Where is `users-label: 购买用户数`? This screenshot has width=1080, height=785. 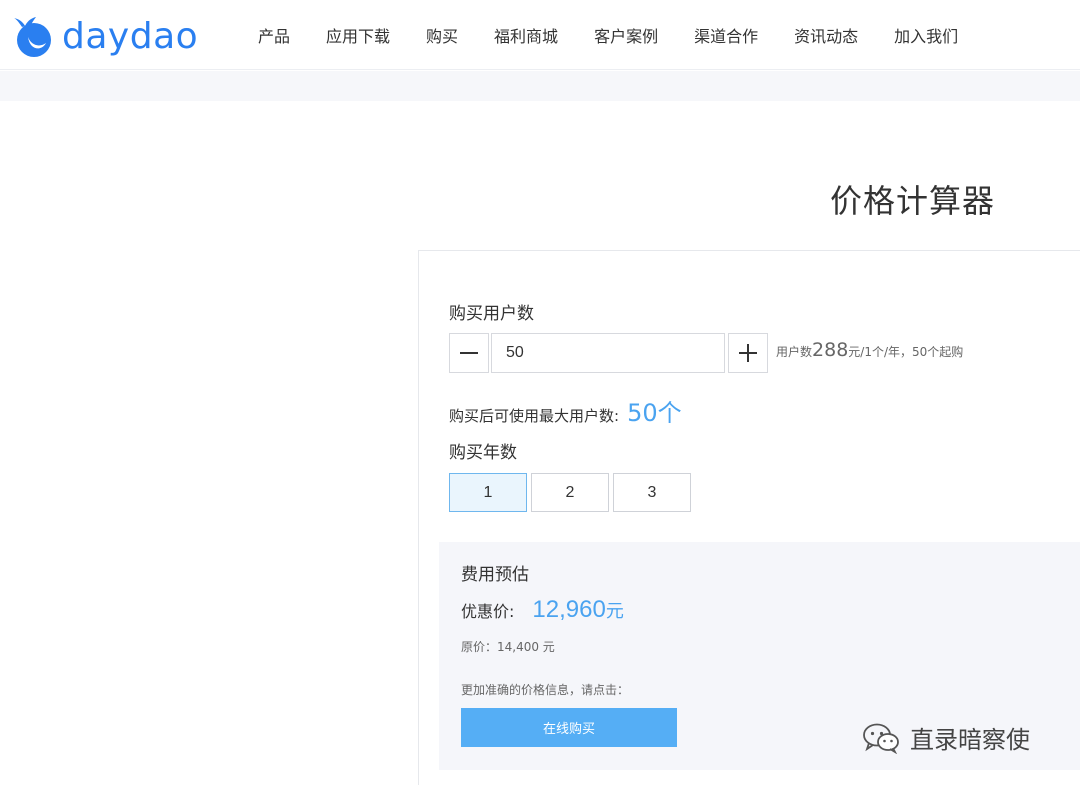 users-label: 购买用户数 is located at coordinates (491, 314).